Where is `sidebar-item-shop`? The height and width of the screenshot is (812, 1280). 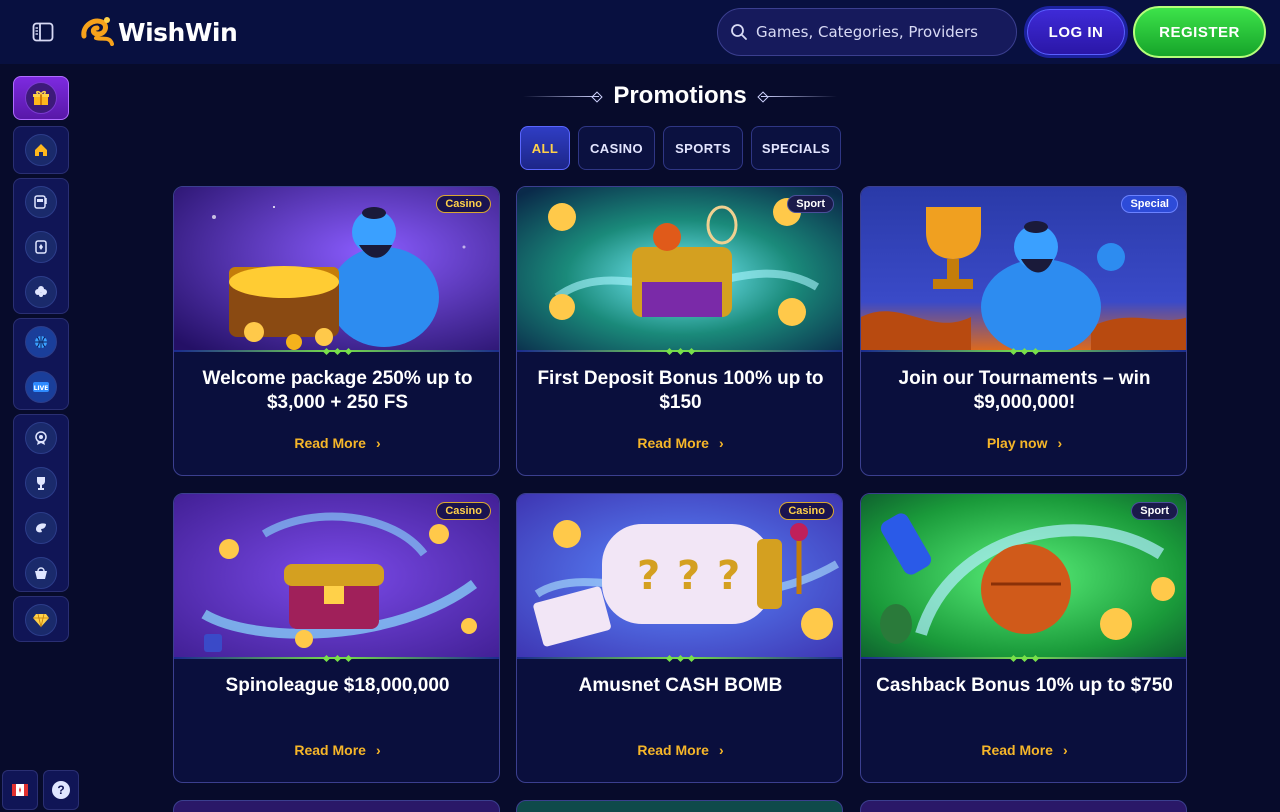 sidebar-item-shop is located at coordinates (41, 572).